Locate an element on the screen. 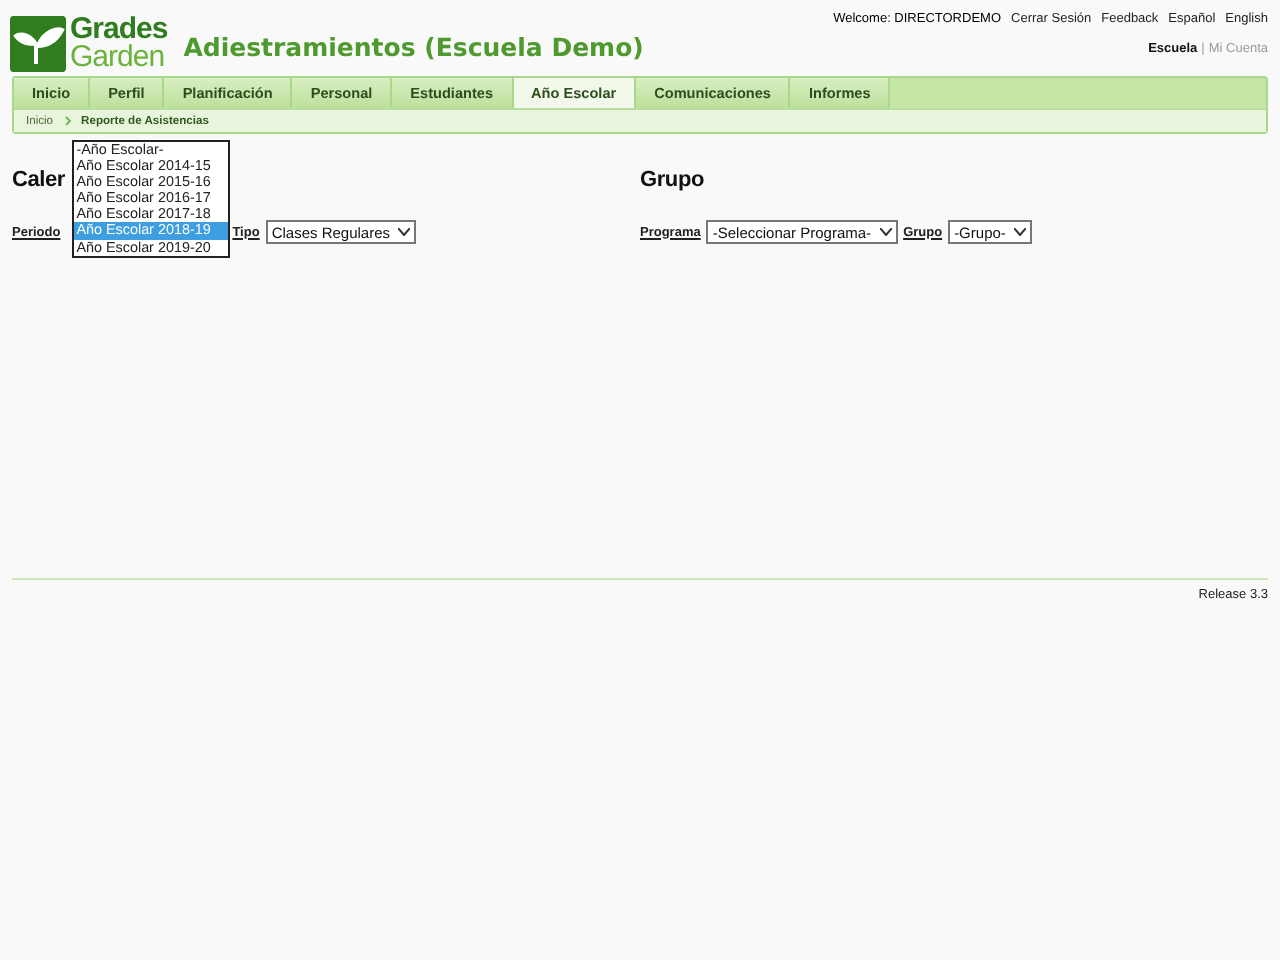  logo-text: Grades is located at coordinates (119, 29).